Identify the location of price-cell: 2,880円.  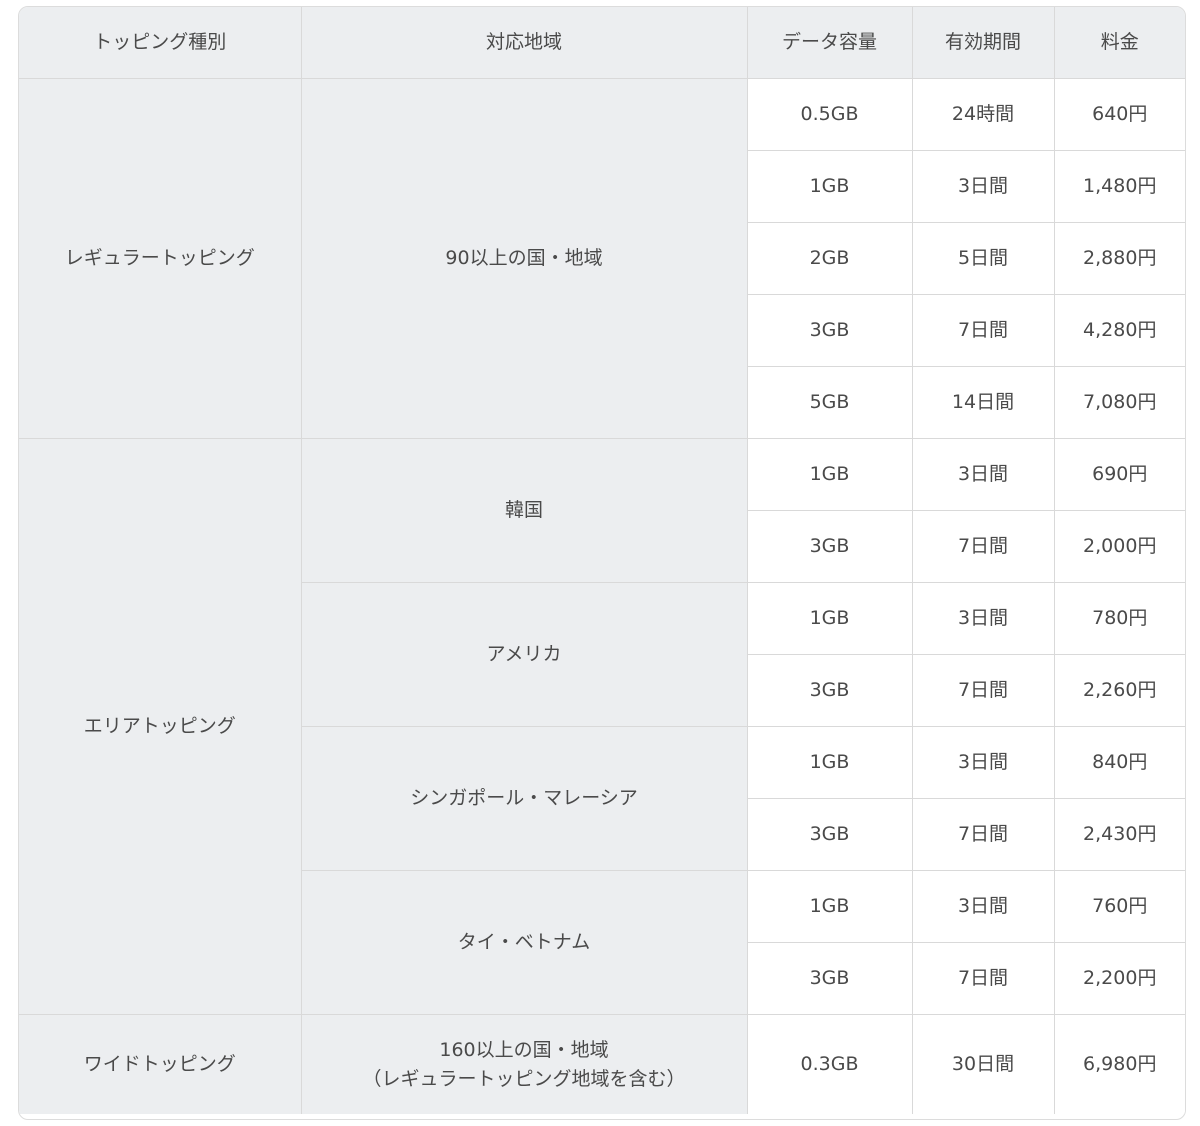
(1119, 258).